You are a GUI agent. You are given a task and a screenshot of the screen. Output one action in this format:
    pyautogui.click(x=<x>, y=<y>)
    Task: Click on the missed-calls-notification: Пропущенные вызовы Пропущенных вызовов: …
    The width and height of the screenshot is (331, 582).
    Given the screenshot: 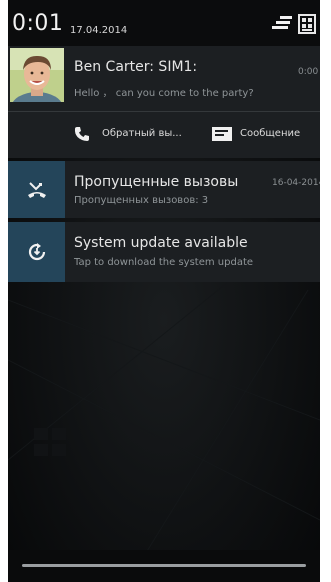 What is the action you would take?
    pyautogui.click(x=164, y=189)
    